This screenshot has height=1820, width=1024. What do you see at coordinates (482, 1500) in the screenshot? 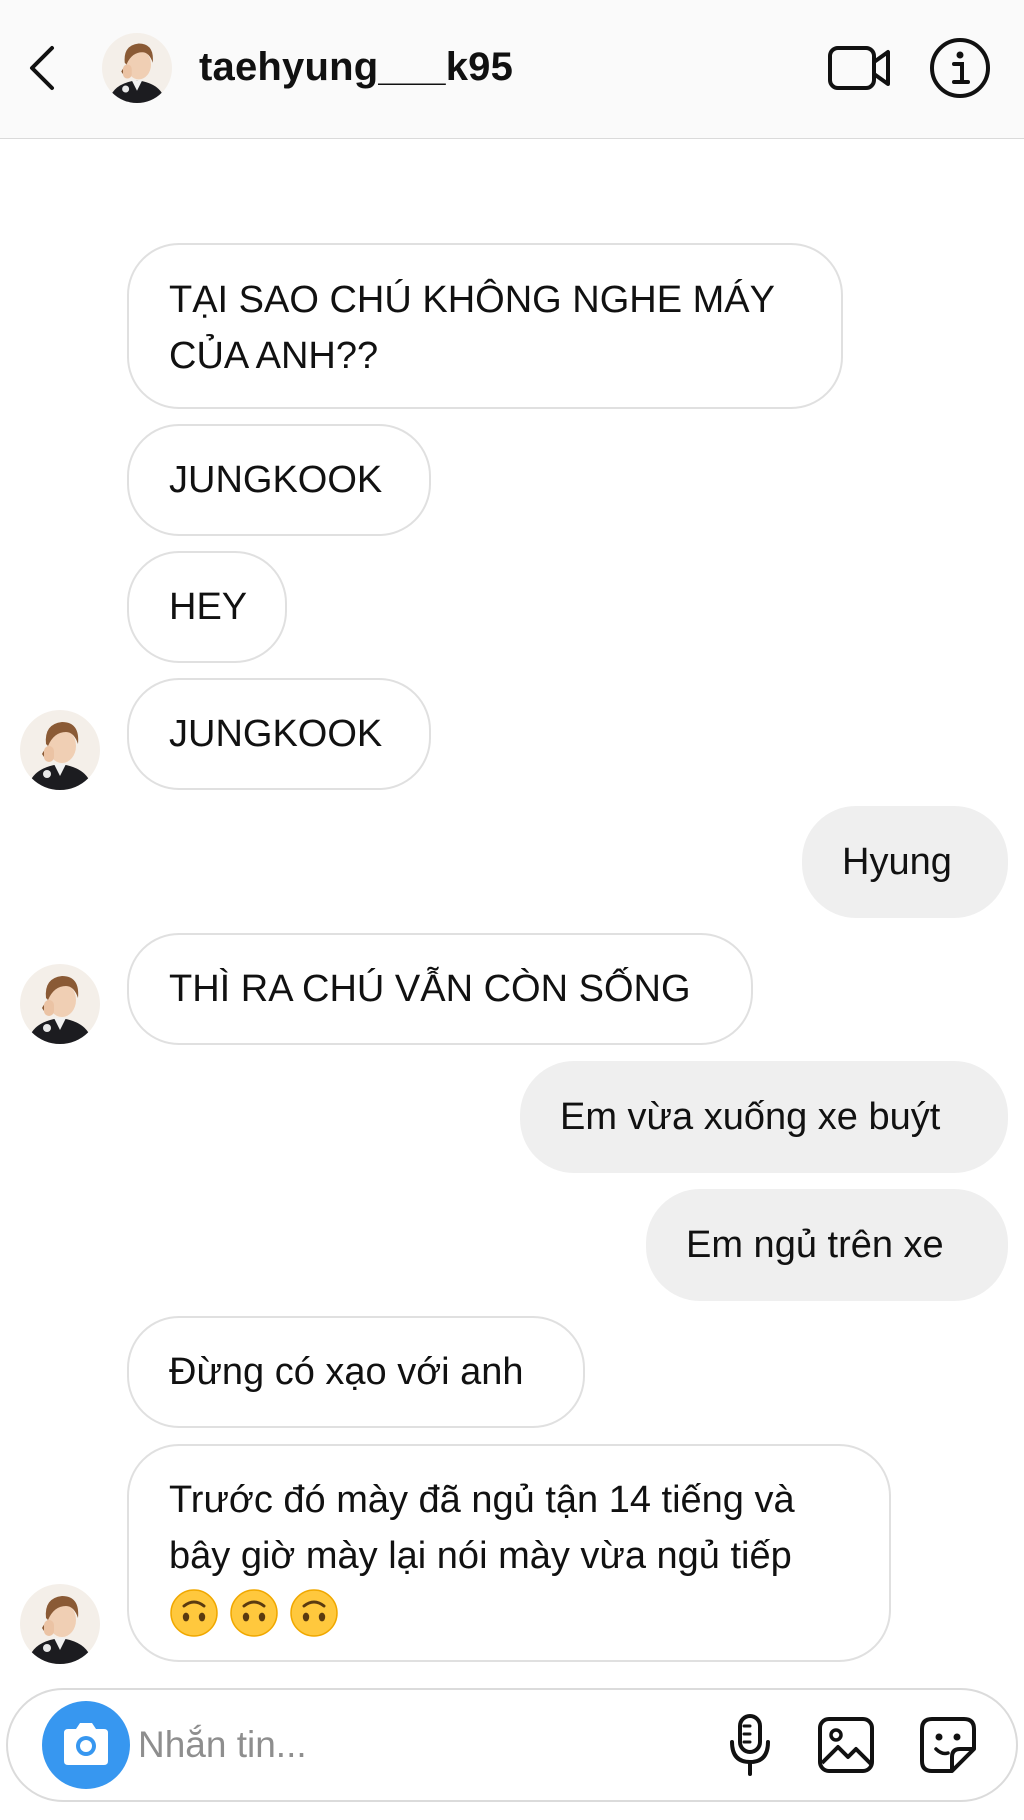
I see `message-text: Trước đó mày đã ngủ tận 14 tiếng và` at bounding box center [482, 1500].